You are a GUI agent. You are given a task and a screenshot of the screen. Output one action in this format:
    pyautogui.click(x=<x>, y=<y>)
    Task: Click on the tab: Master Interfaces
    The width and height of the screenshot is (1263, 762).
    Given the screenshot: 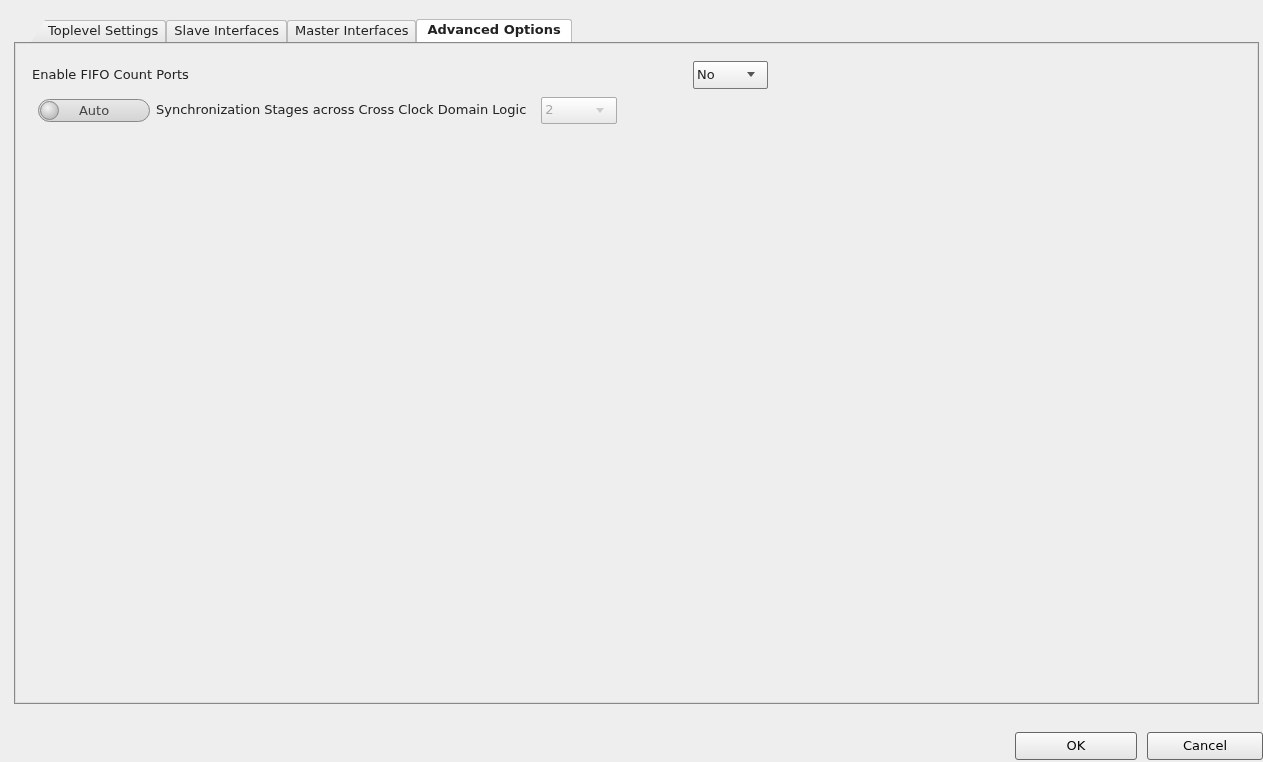 What is the action you would take?
    pyautogui.click(x=351, y=31)
    